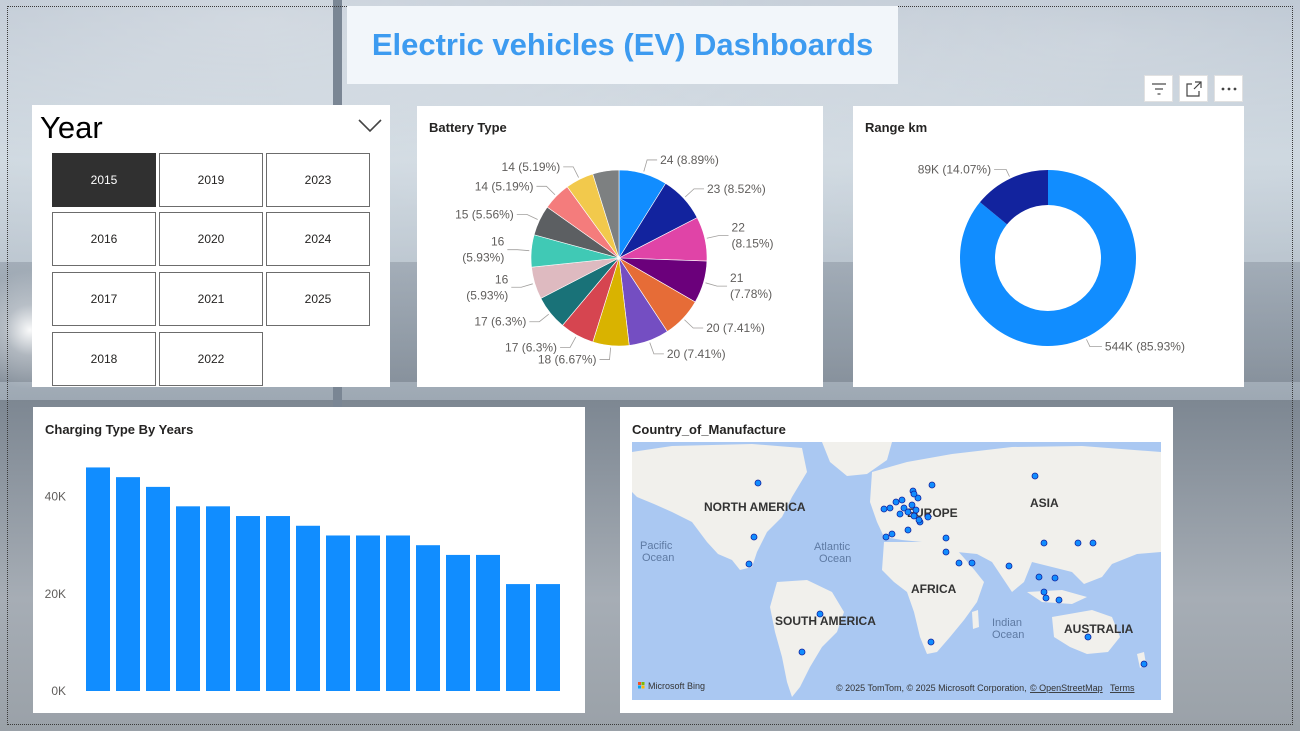  Describe the element at coordinates (104, 299) in the screenshot. I see `year-tile-2017: 2017` at that location.